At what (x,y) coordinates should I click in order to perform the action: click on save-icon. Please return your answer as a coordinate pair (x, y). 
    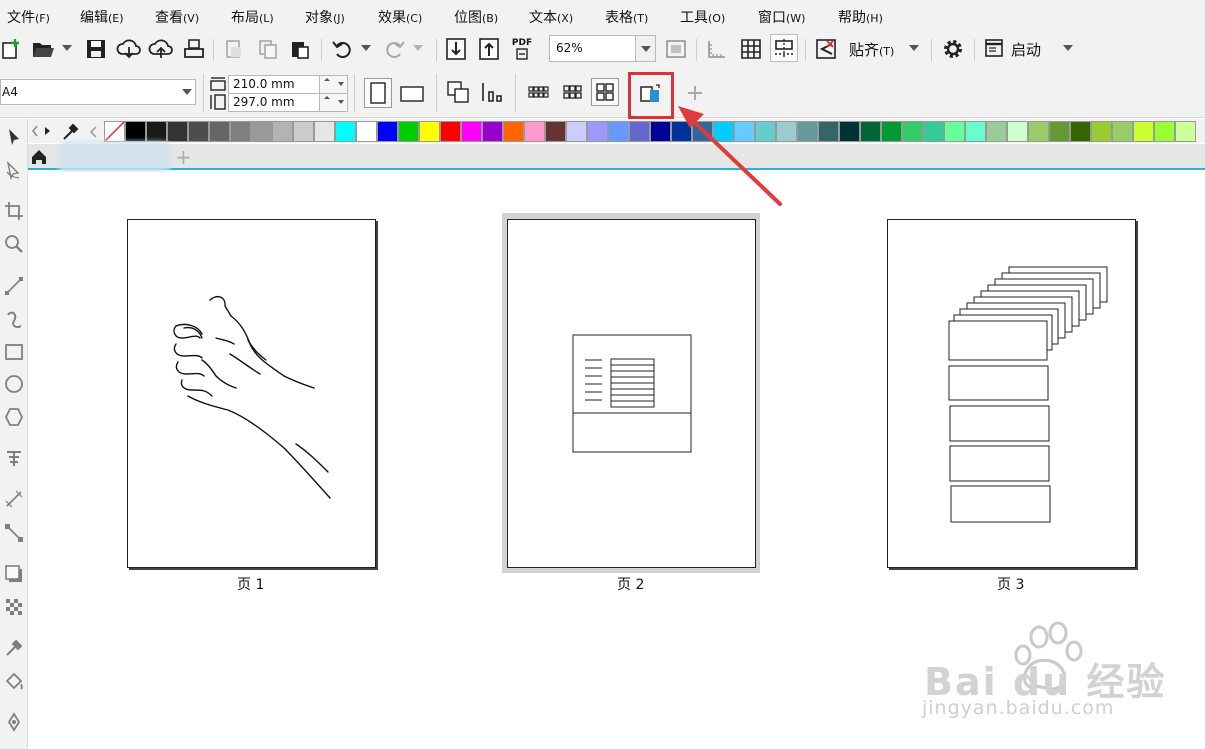
    Looking at the image, I should click on (96, 49).